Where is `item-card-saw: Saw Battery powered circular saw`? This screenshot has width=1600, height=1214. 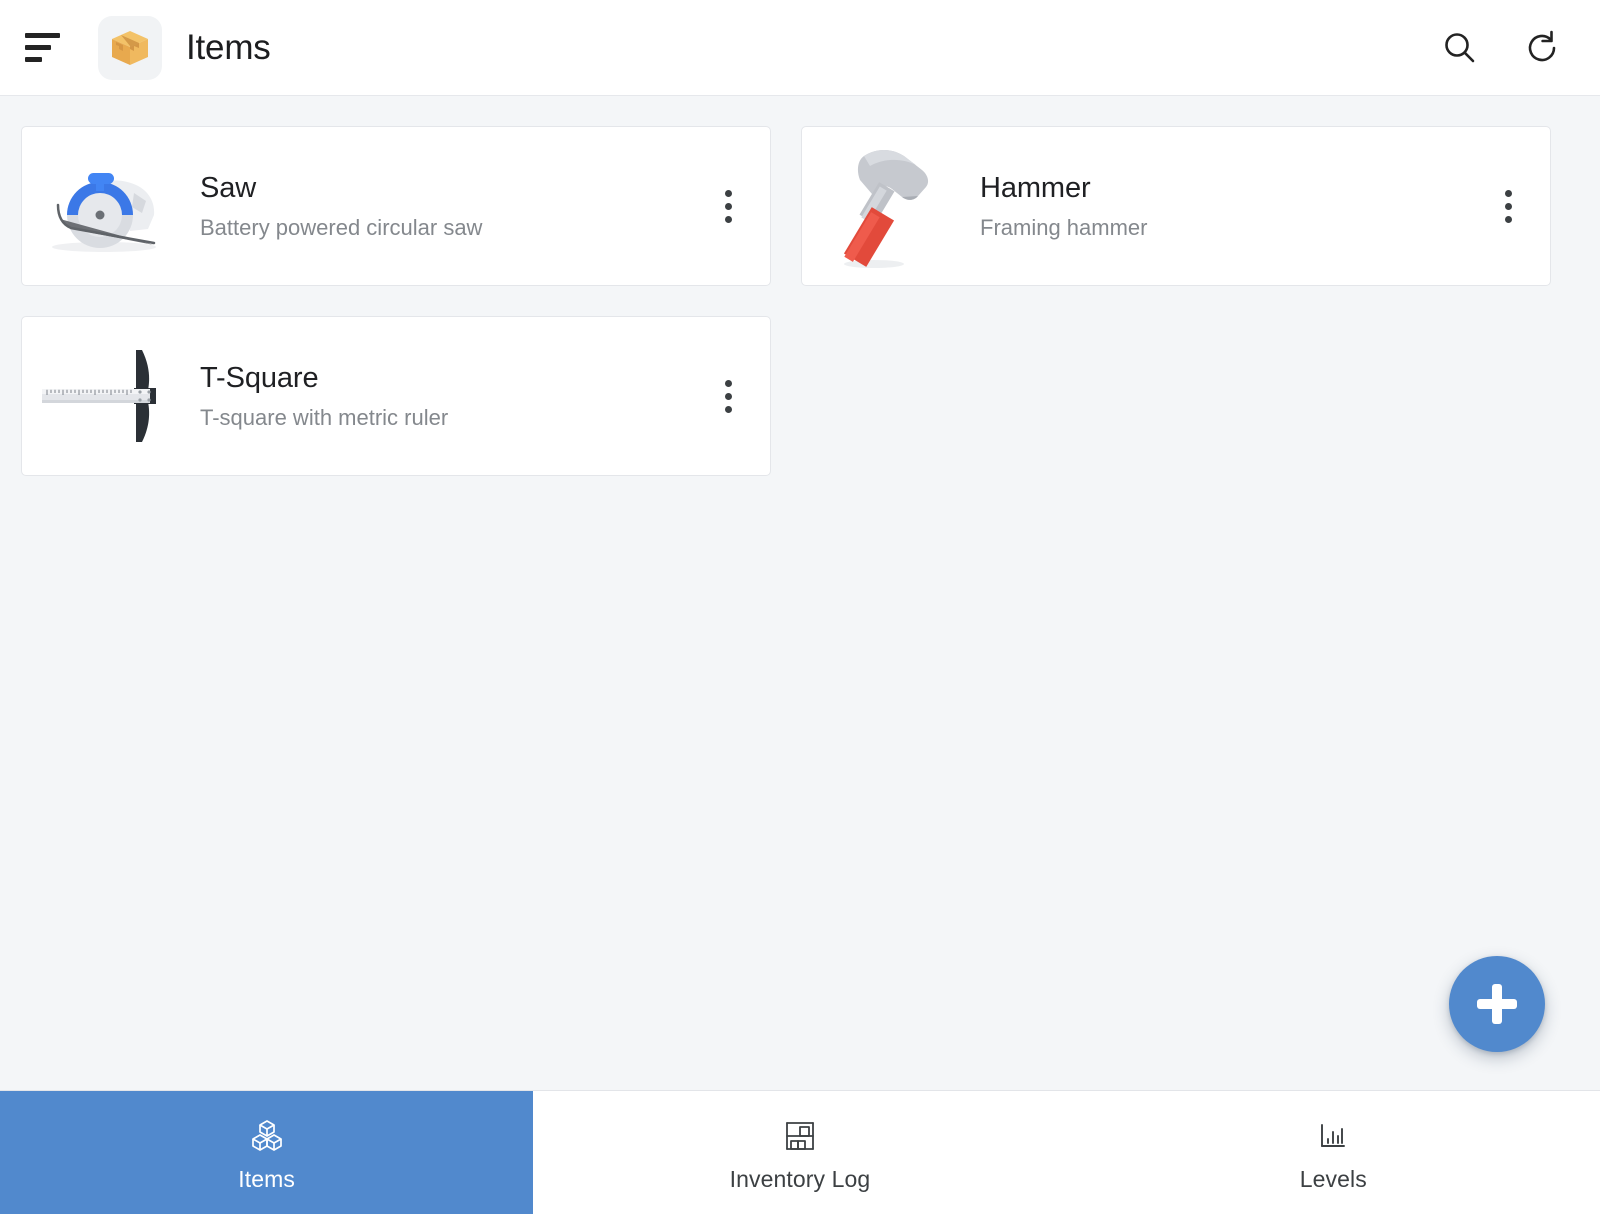
item-card-saw: Saw Battery powered circular saw is located at coordinates (396, 206).